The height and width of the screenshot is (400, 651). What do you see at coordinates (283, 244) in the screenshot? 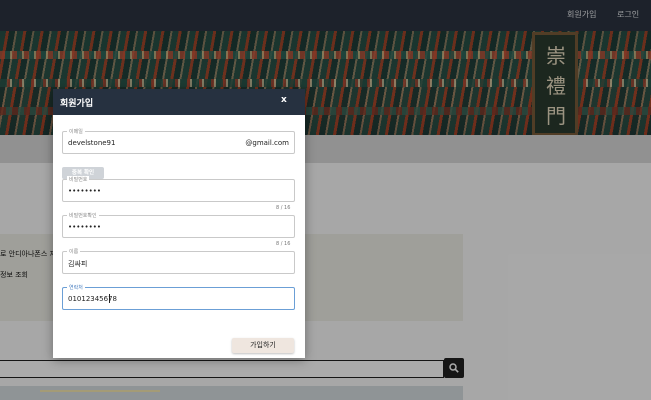
I see `password-confirm-char-counter: 8 / 16` at bounding box center [283, 244].